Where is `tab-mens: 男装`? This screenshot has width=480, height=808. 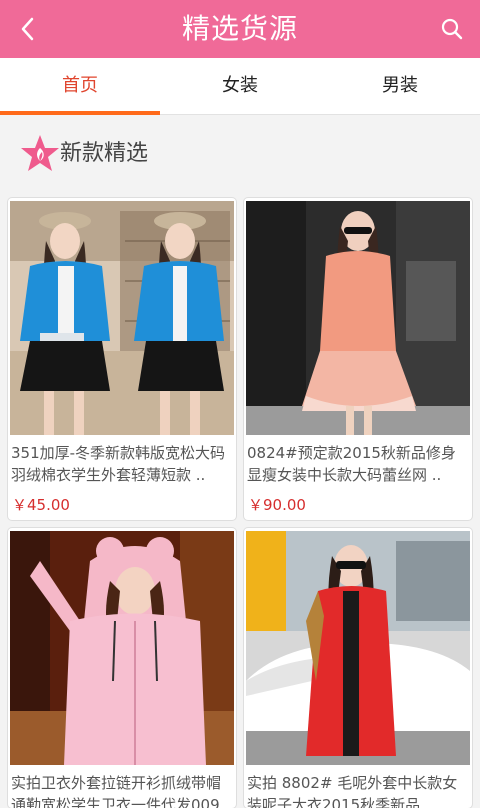 tab-mens: 男装 is located at coordinates (400, 86).